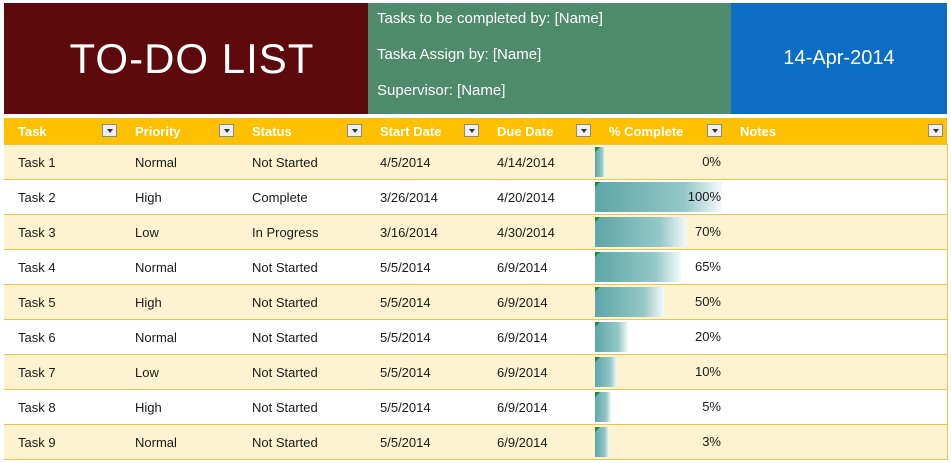 Image resolution: width=951 pixels, height=463 pixels. What do you see at coordinates (62, 232) in the screenshot?
I see `task-cell: Task 3` at bounding box center [62, 232].